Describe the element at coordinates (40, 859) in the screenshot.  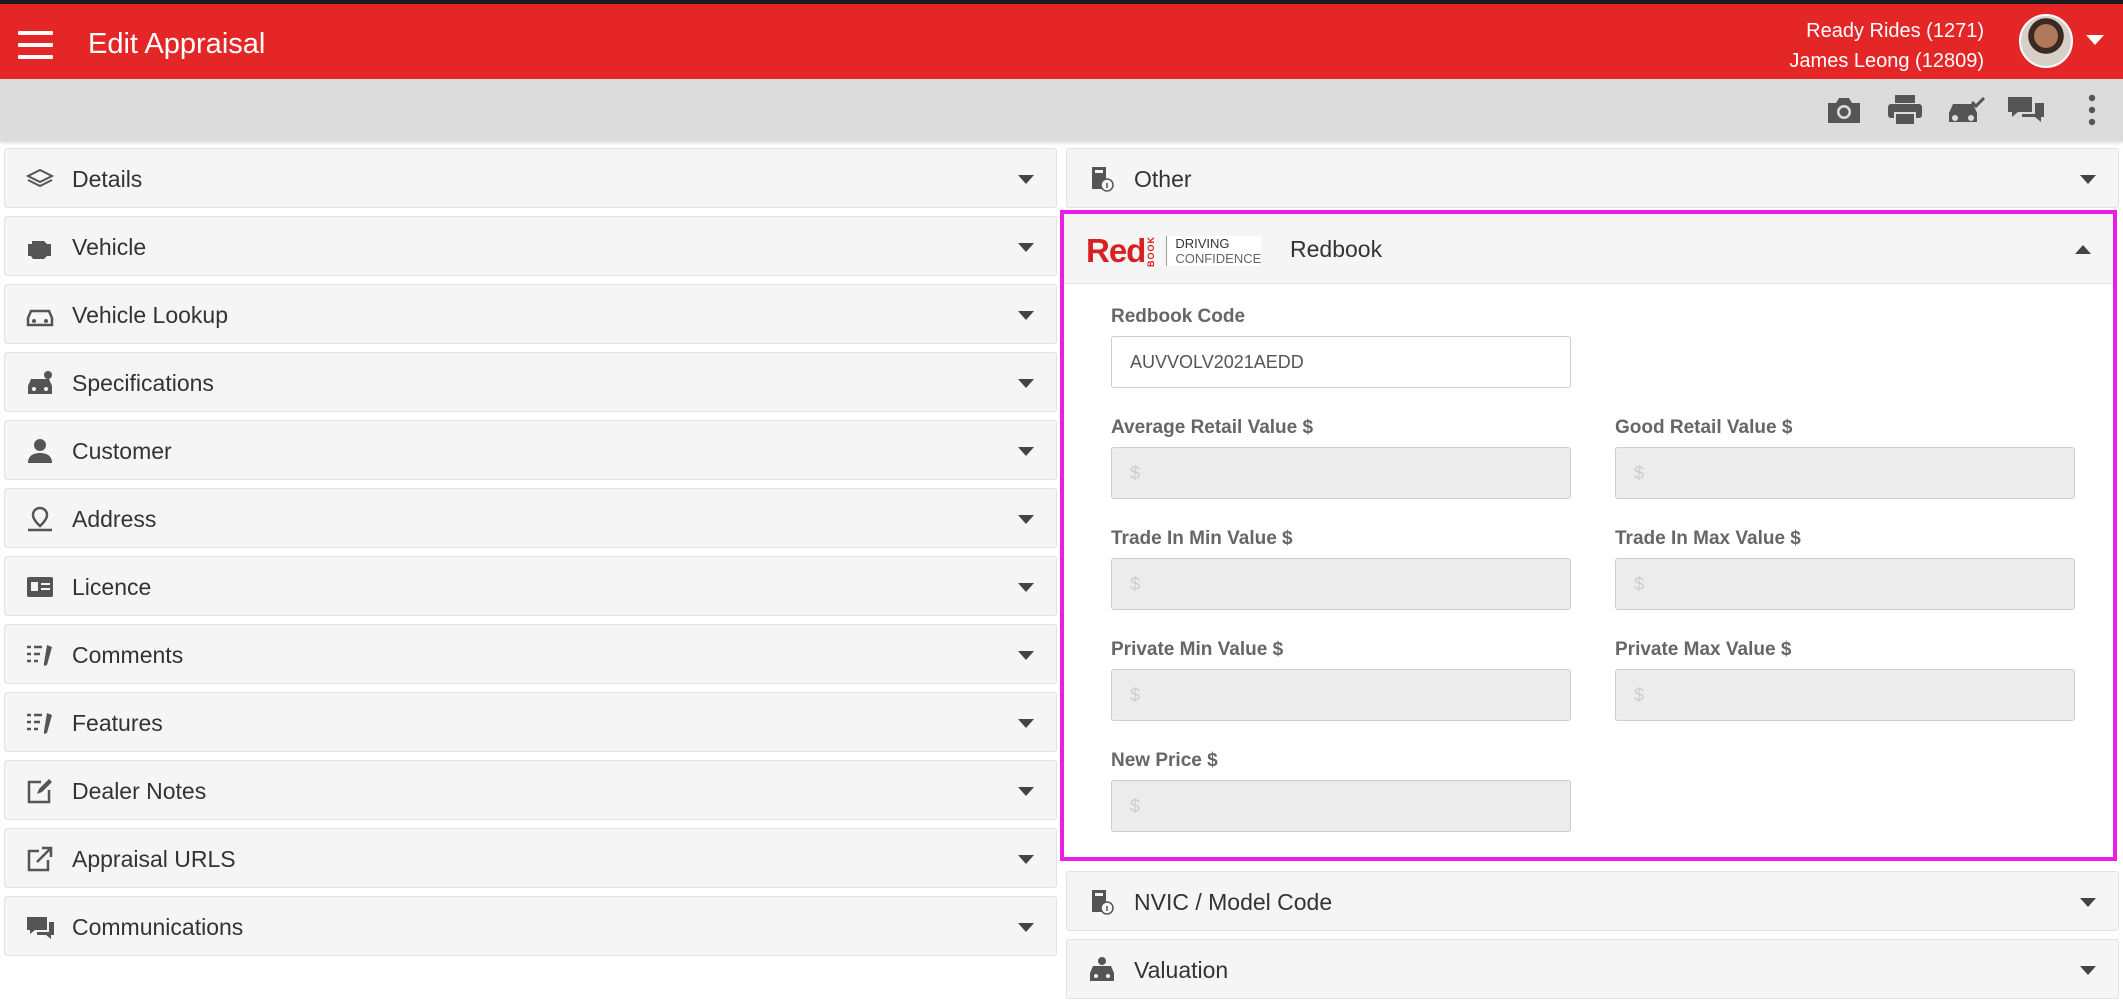
I see `external-link-icon` at that location.